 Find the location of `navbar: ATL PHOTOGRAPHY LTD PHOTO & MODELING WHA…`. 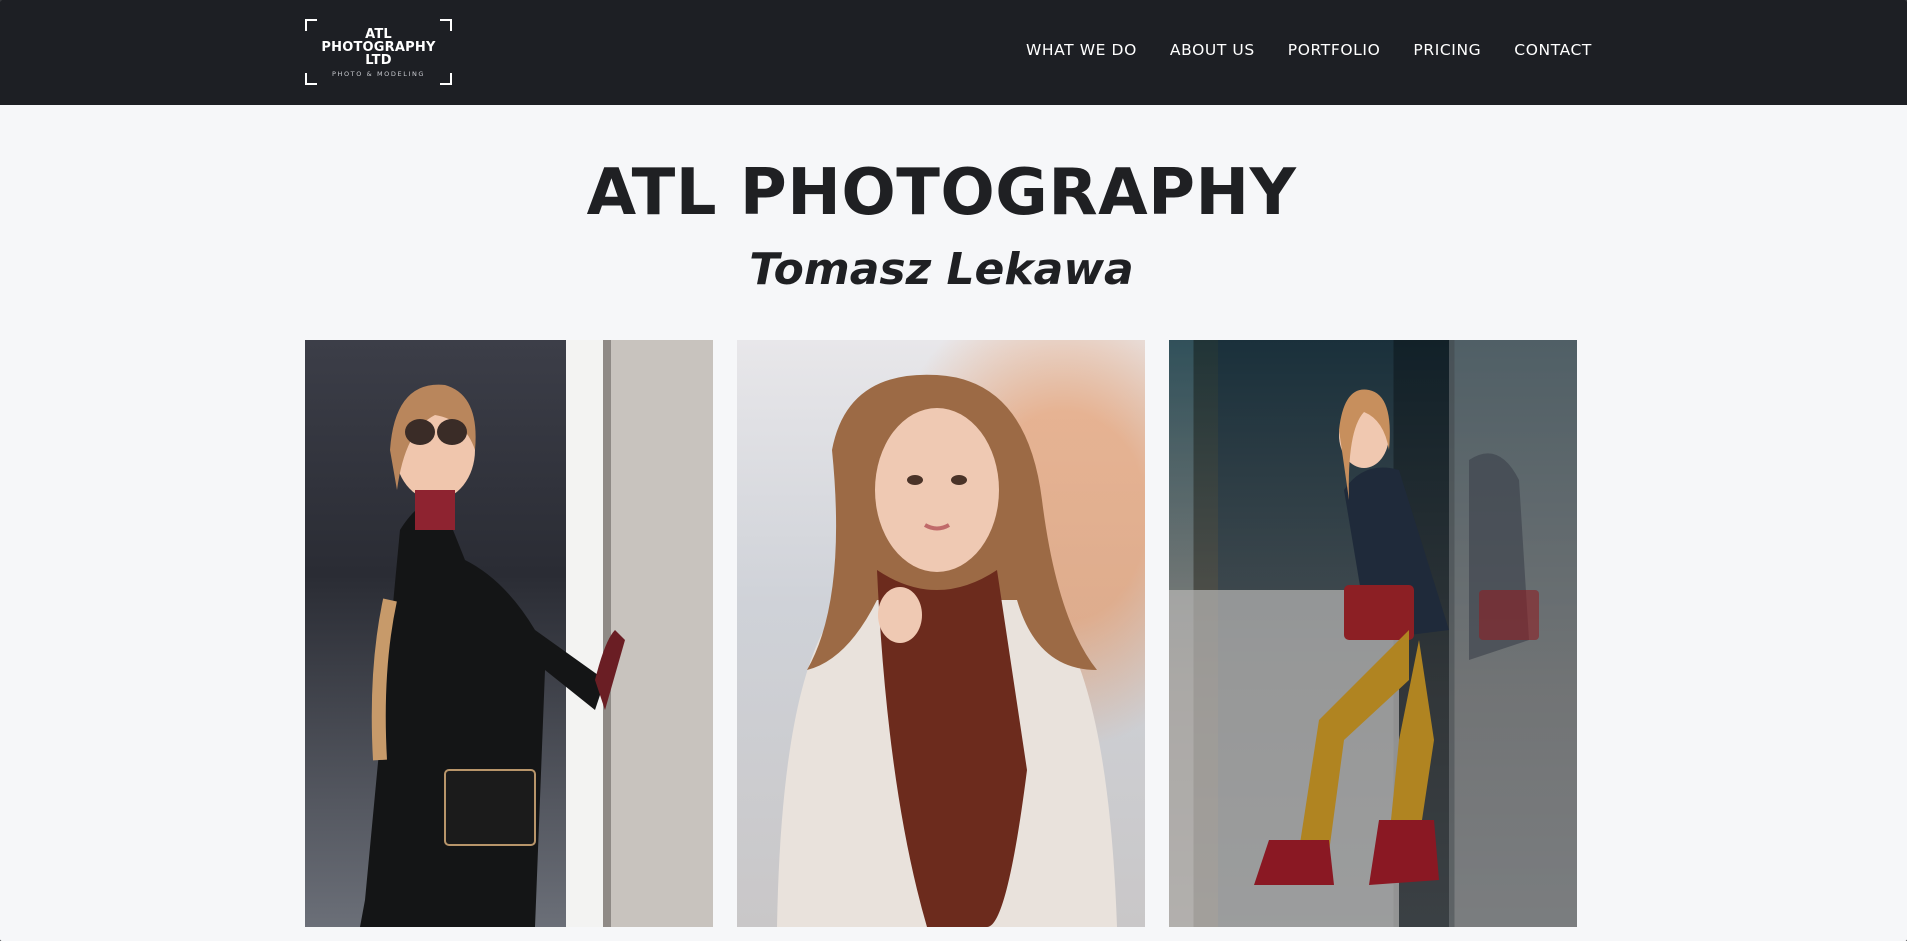

navbar: ATL PHOTOGRAPHY LTD PHOTO & MODELING WHA… is located at coordinates (953, 52).